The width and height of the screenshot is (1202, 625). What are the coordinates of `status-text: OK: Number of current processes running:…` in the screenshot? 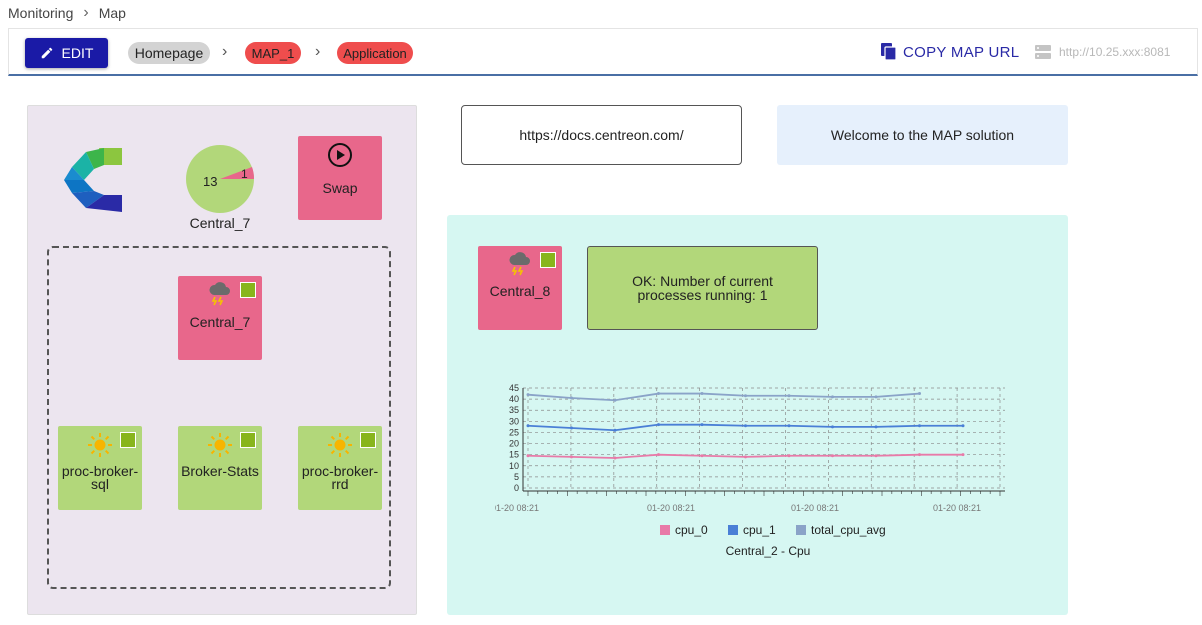 It's located at (702, 288).